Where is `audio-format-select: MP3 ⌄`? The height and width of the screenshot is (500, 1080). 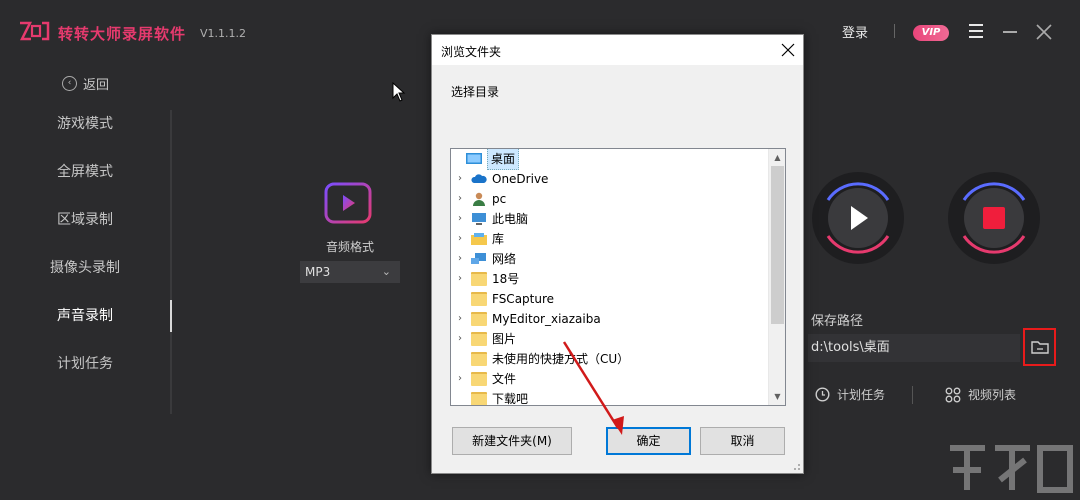 audio-format-select: MP3 ⌄ is located at coordinates (350, 272).